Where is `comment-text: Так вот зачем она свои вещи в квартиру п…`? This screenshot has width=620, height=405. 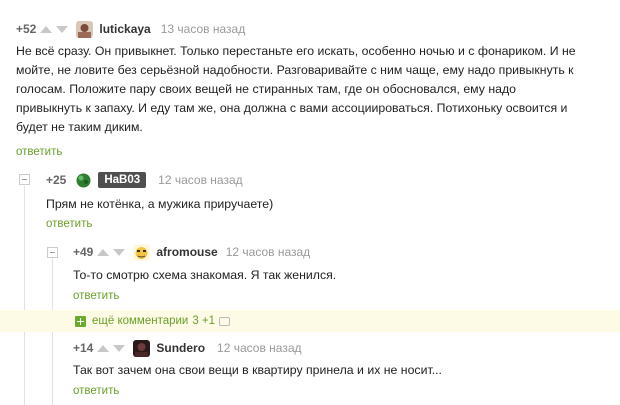
comment-text: Так вот зачем она свои вещи в квартиру п… is located at coordinates (257, 370).